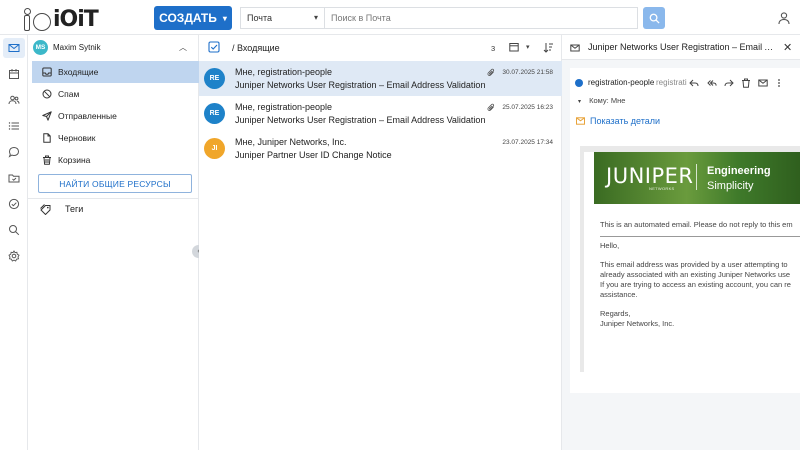 This screenshot has height=450, width=800. What do you see at coordinates (694, 83) in the screenshot?
I see `reply-icon` at bounding box center [694, 83].